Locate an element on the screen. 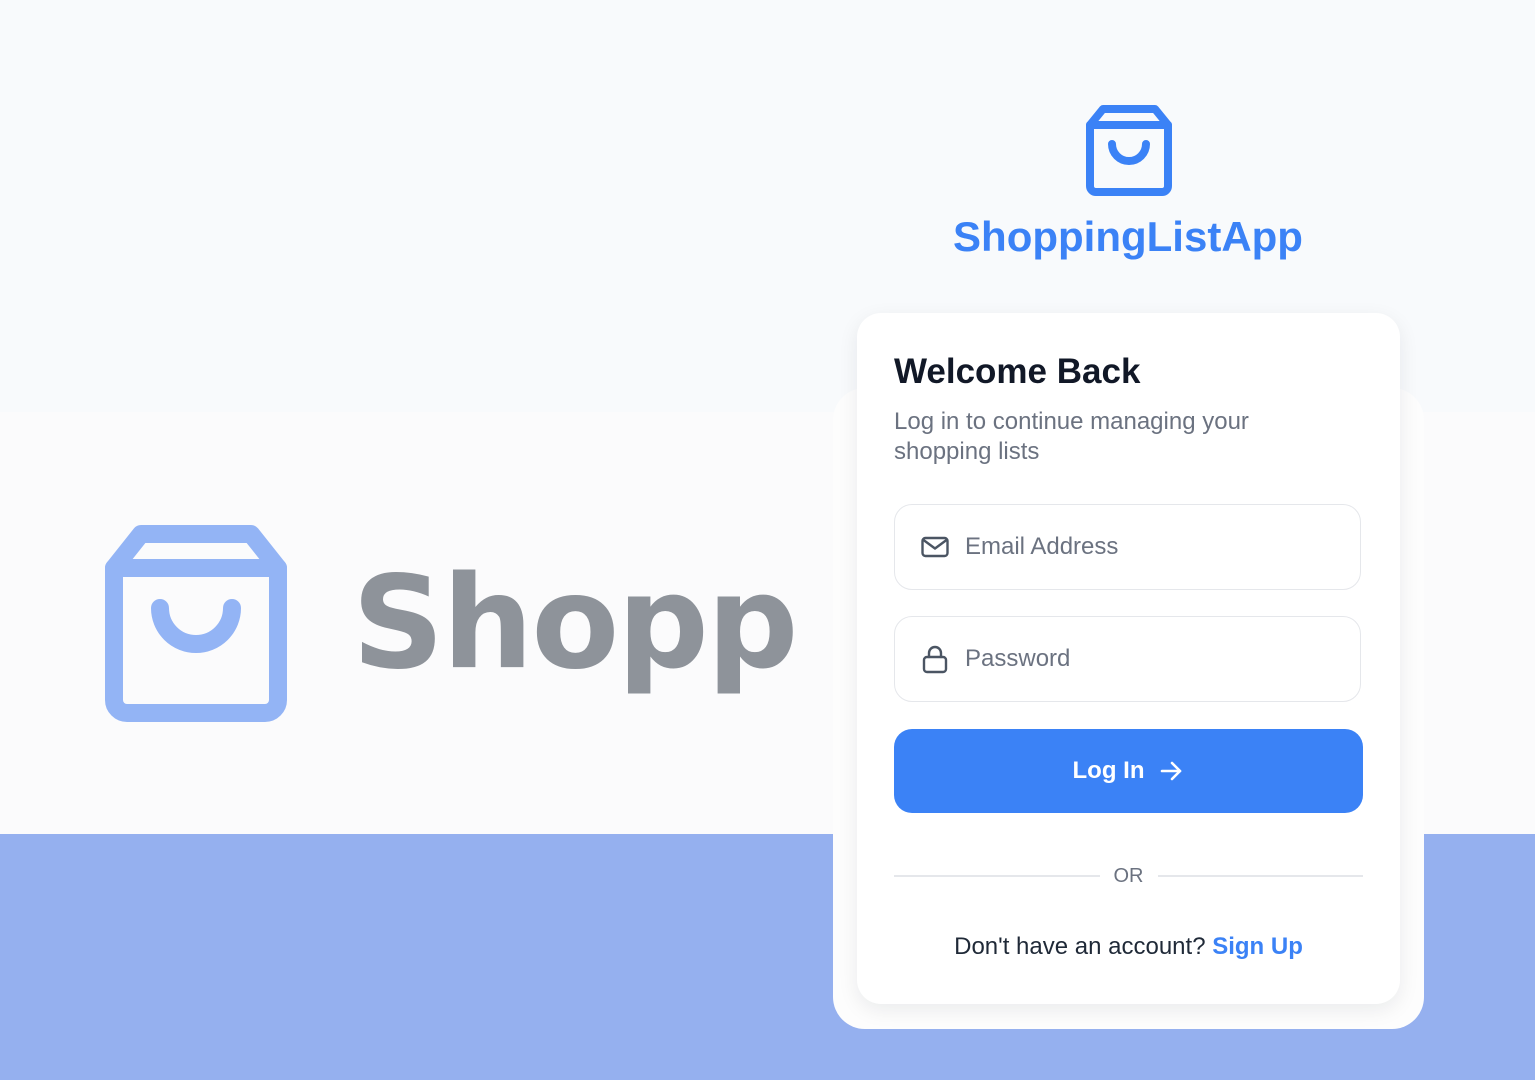 This screenshot has height=1080, width=1535. signup-prompt-row: Don't have an account? Sign Up is located at coordinates (1128, 947).